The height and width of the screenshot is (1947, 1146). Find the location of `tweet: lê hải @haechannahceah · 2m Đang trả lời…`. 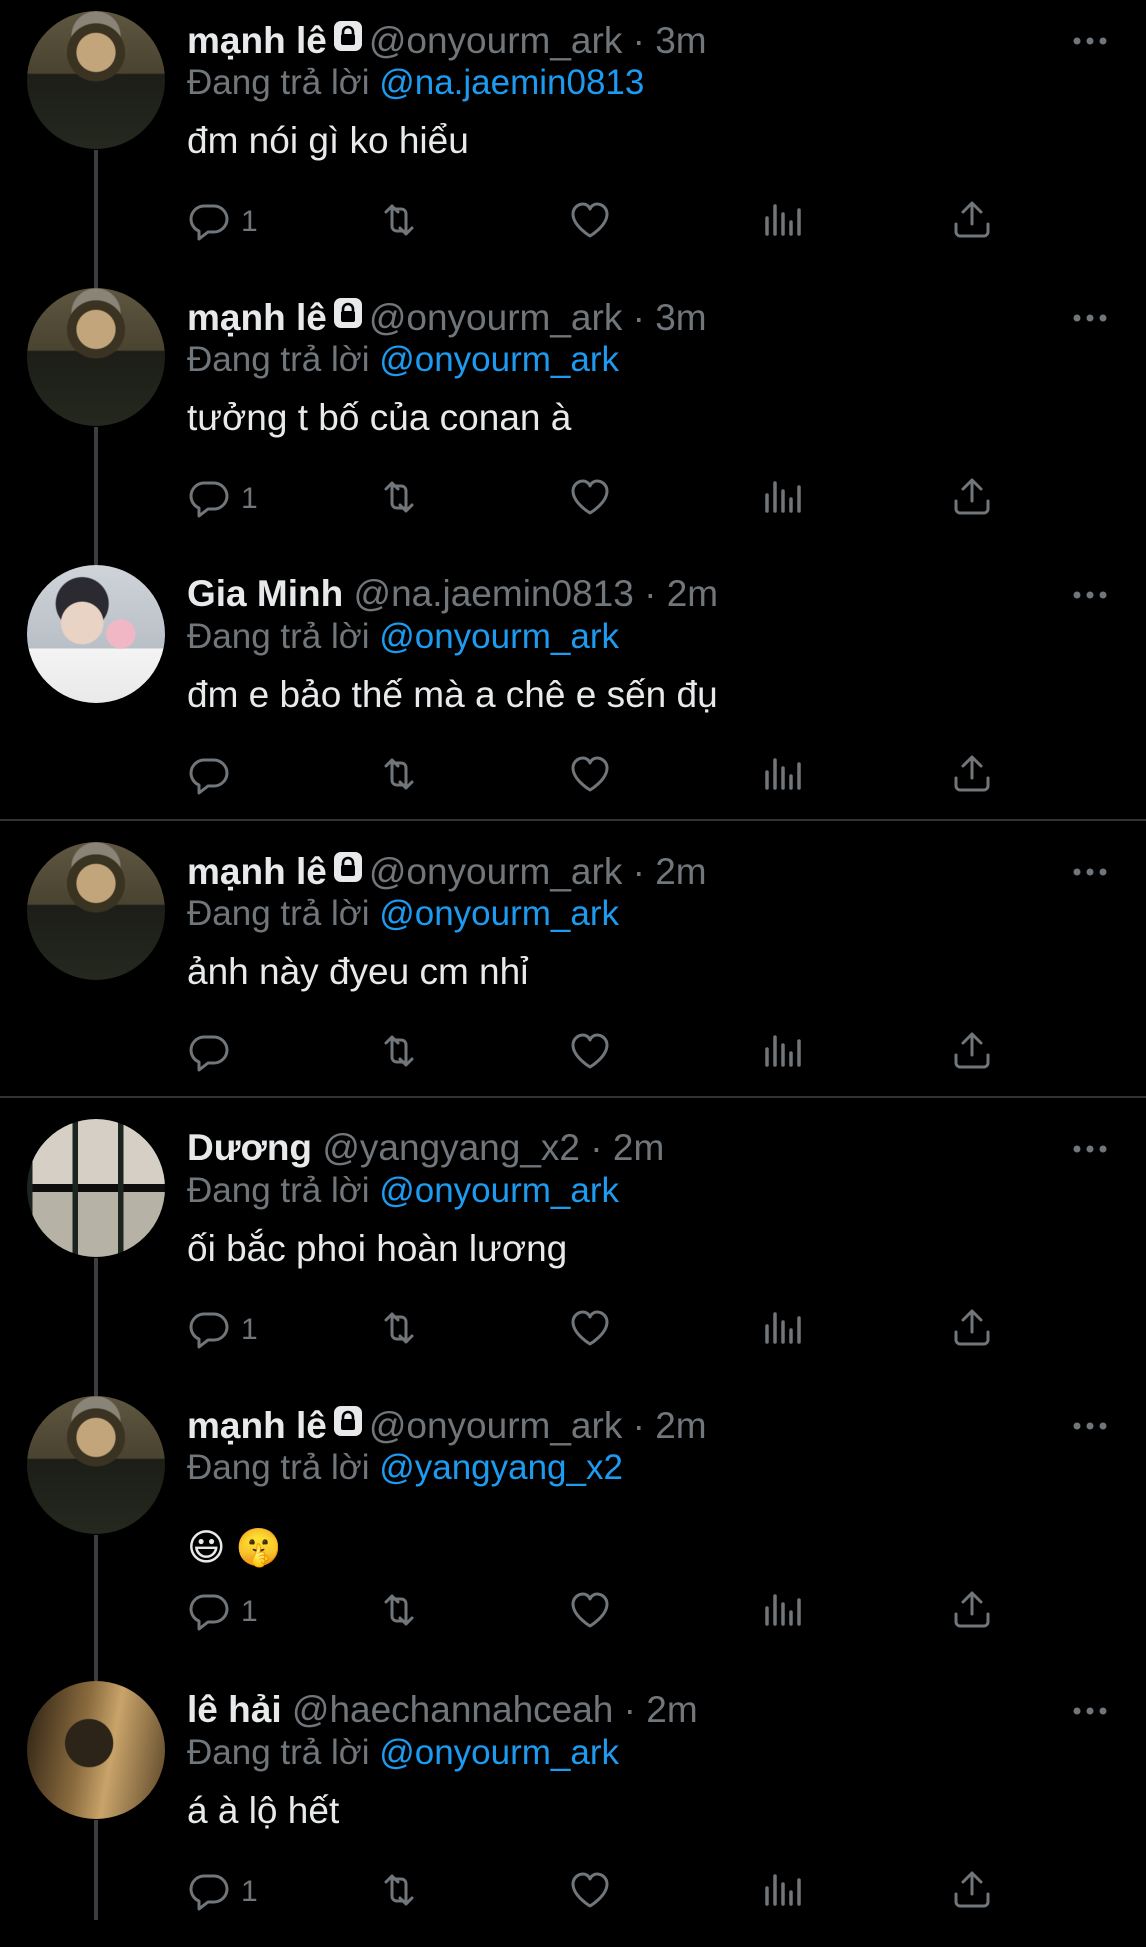

tweet: lê hải @haechannahceah · 2m Đang trả lời… is located at coordinates (573, 1808).